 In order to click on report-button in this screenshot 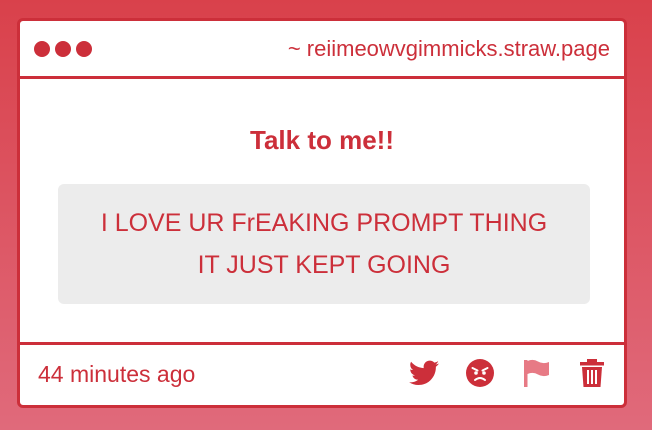, I will do `click(536, 373)`.